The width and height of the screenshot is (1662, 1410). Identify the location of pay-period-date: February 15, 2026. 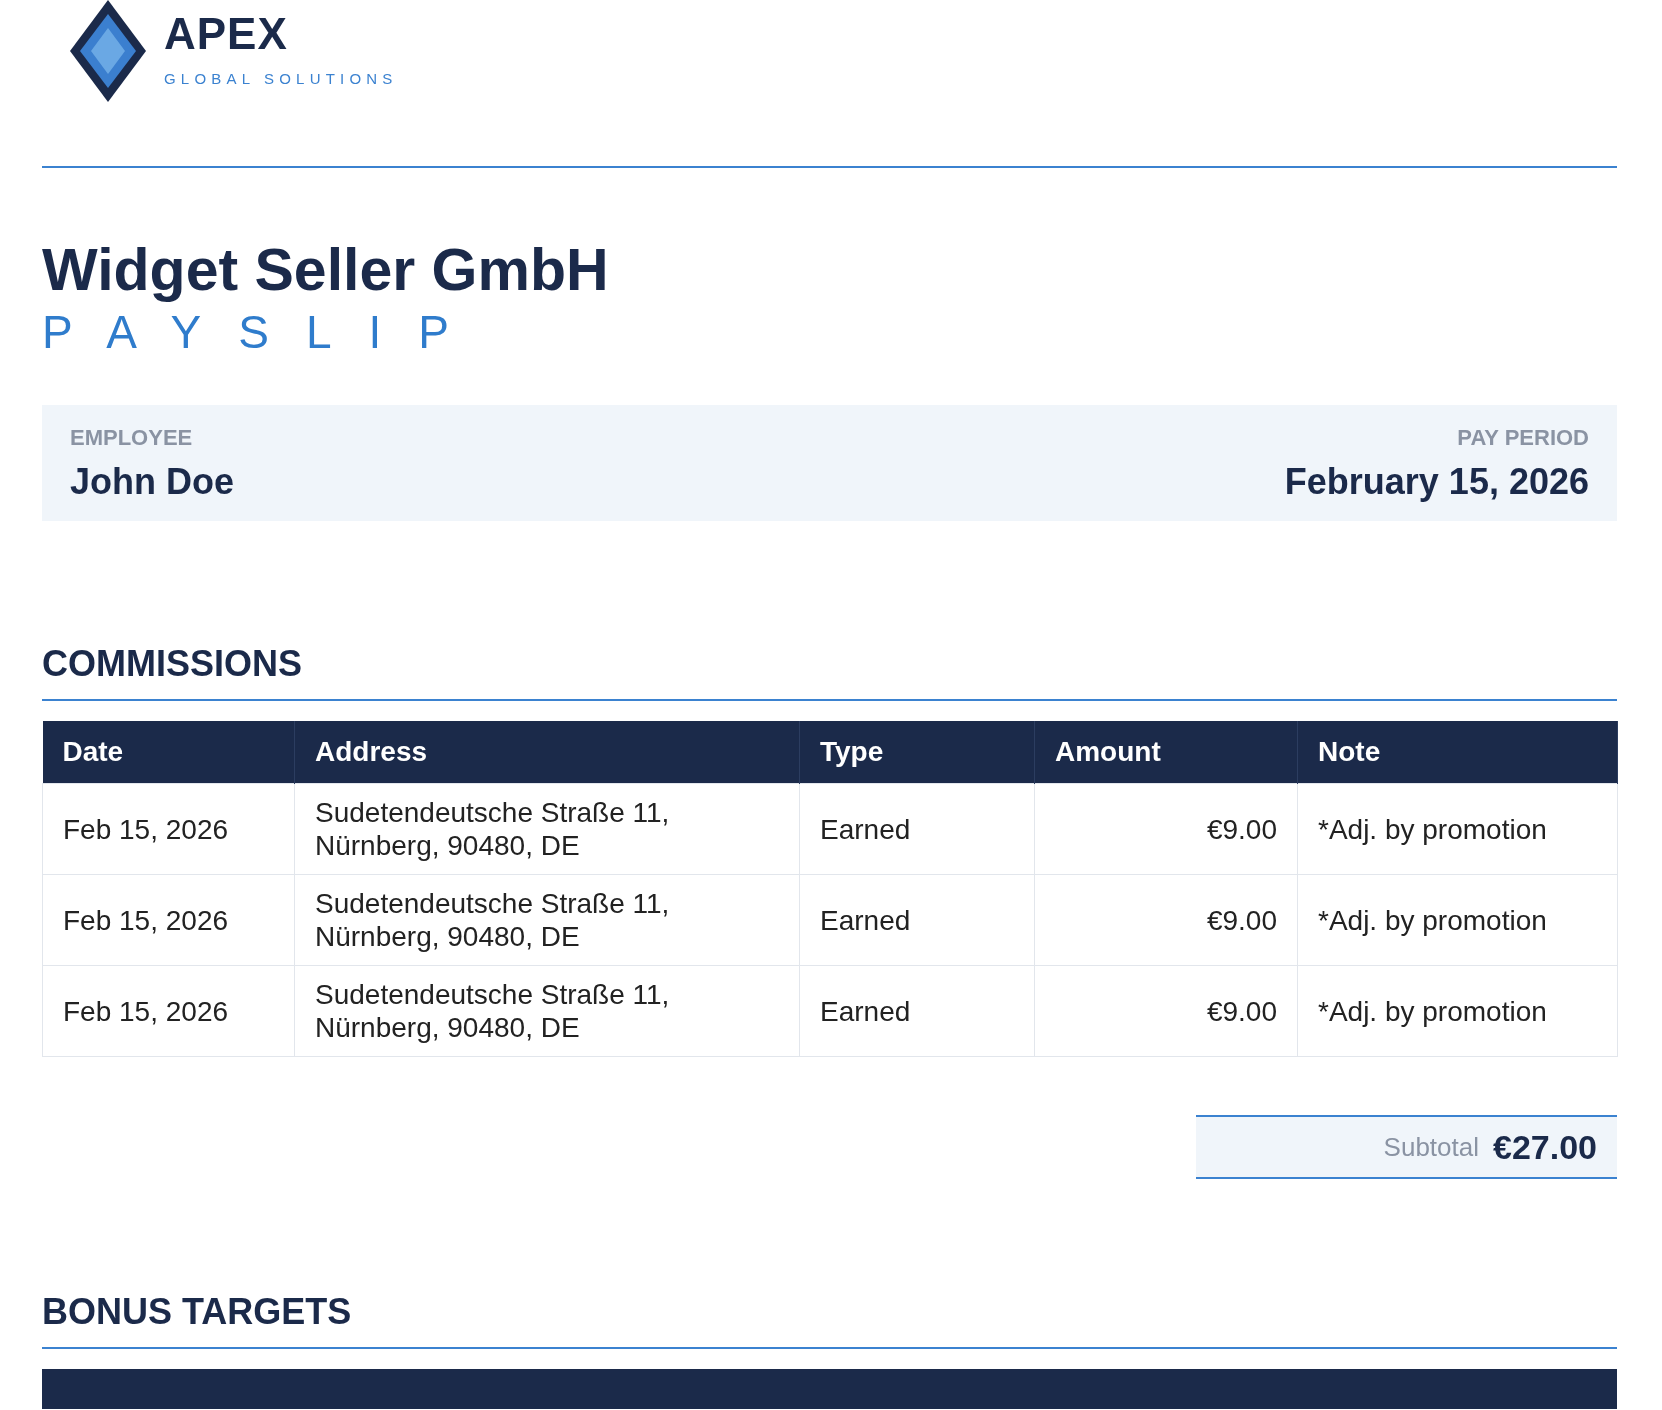
(1436, 482).